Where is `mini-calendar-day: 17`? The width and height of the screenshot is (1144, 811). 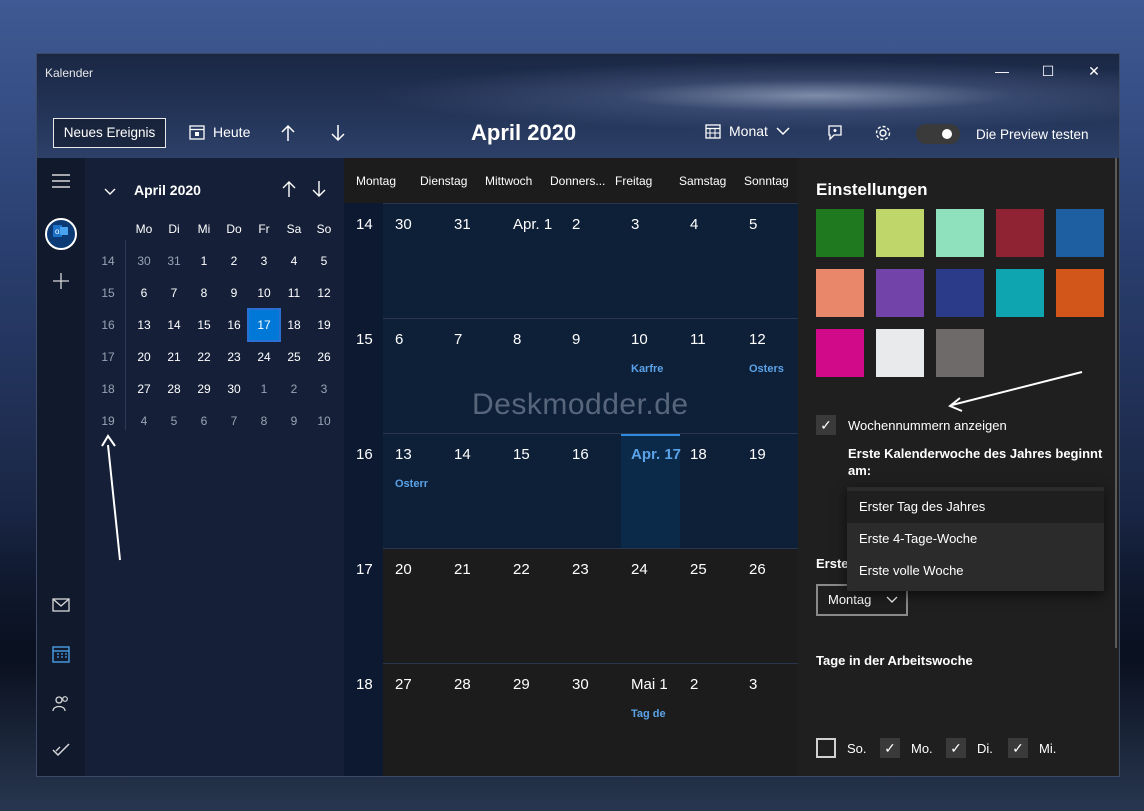 mini-calendar-day: 17 is located at coordinates (264, 325).